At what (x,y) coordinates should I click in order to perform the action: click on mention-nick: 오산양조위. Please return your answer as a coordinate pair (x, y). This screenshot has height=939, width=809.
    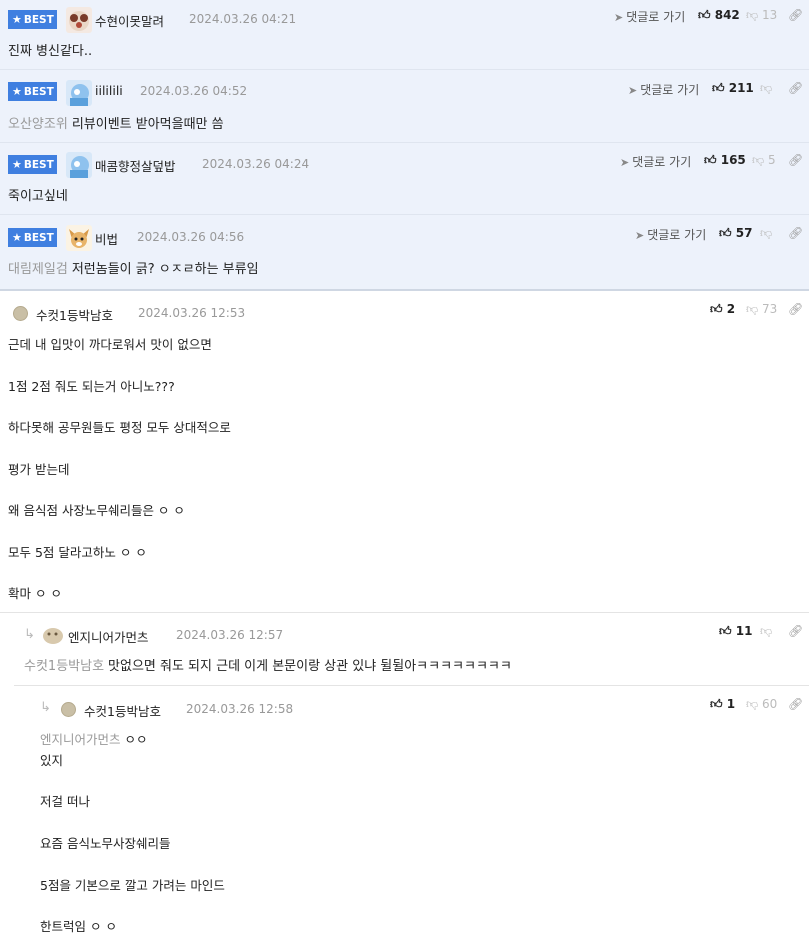
    Looking at the image, I should click on (38, 124).